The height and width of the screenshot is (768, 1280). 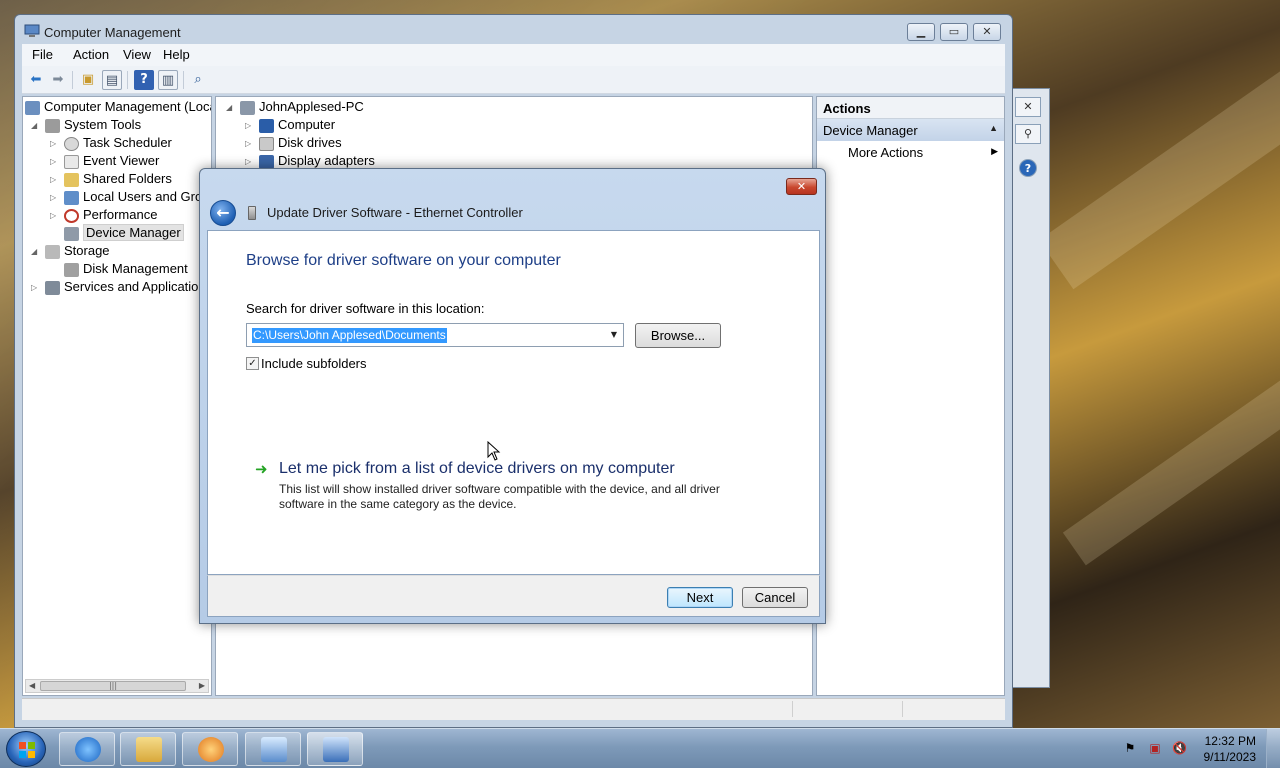 I want to click on taskbar-file-explorer, so click(x=148, y=749).